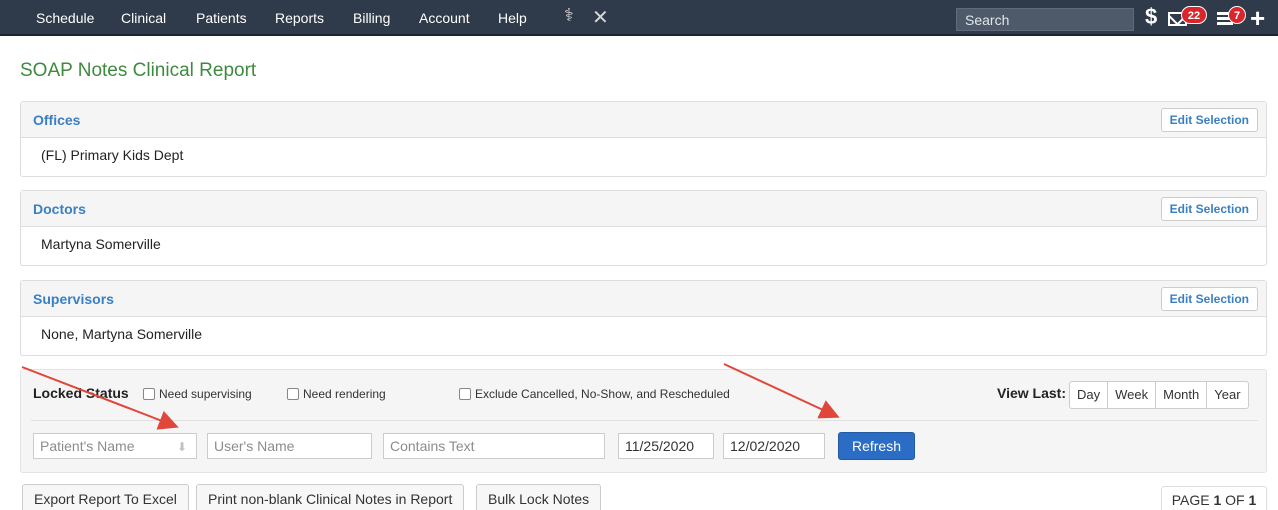 This screenshot has height=510, width=1278. I want to click on nav-help: Help, so click(512, 18).